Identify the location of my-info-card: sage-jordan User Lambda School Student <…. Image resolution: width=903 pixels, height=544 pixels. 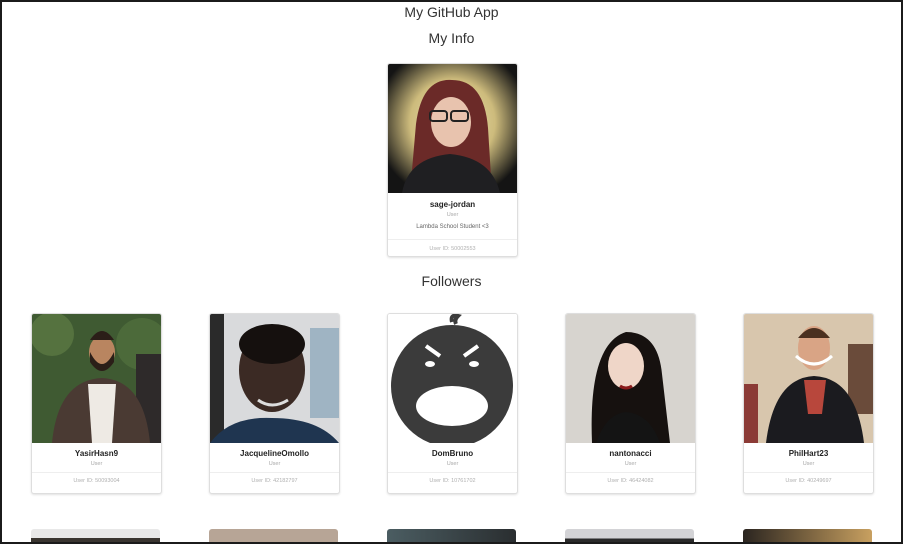
(452, 160).